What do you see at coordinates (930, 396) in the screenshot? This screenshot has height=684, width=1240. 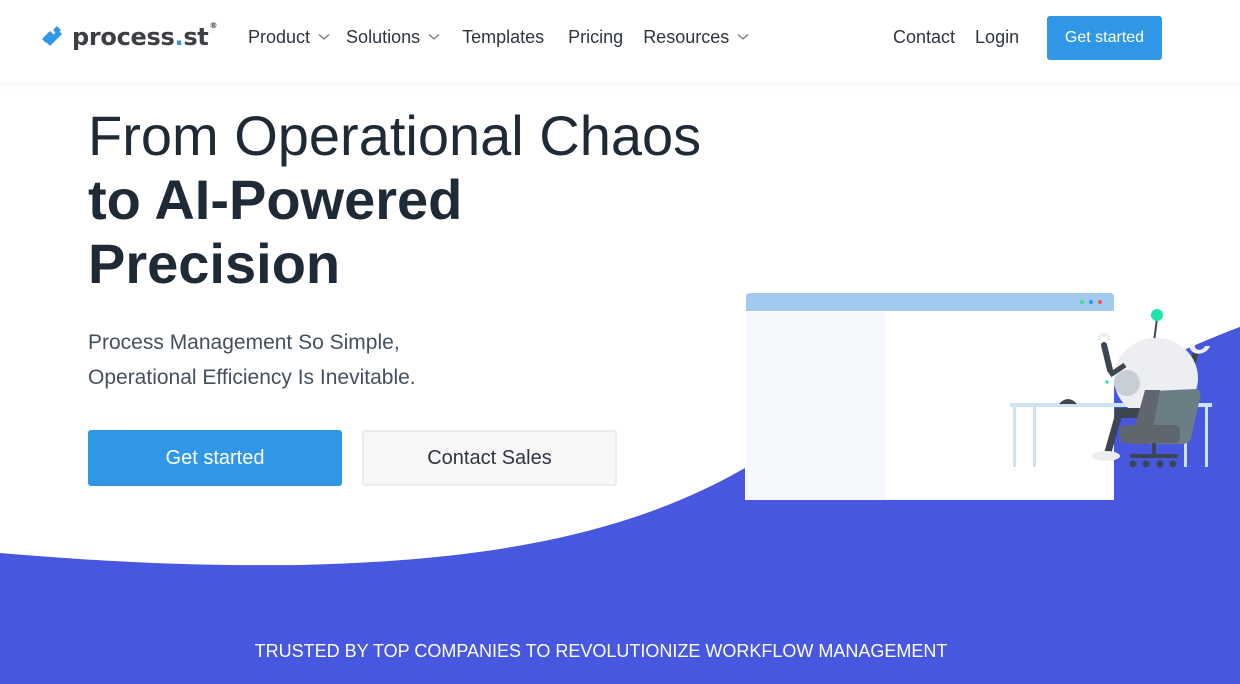 I see `browser-window-graphic` at bounding box center [930, 396].